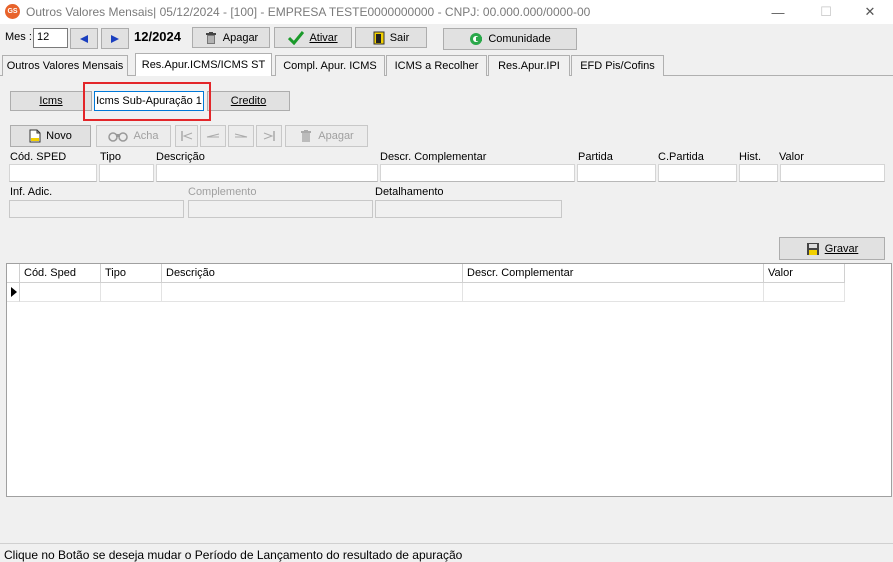 The width and height of the screenshot is (893, 562). Describe the element at coordinates (323, 37) in the screenshot. I see `ativar-label: Ativar` at that location.